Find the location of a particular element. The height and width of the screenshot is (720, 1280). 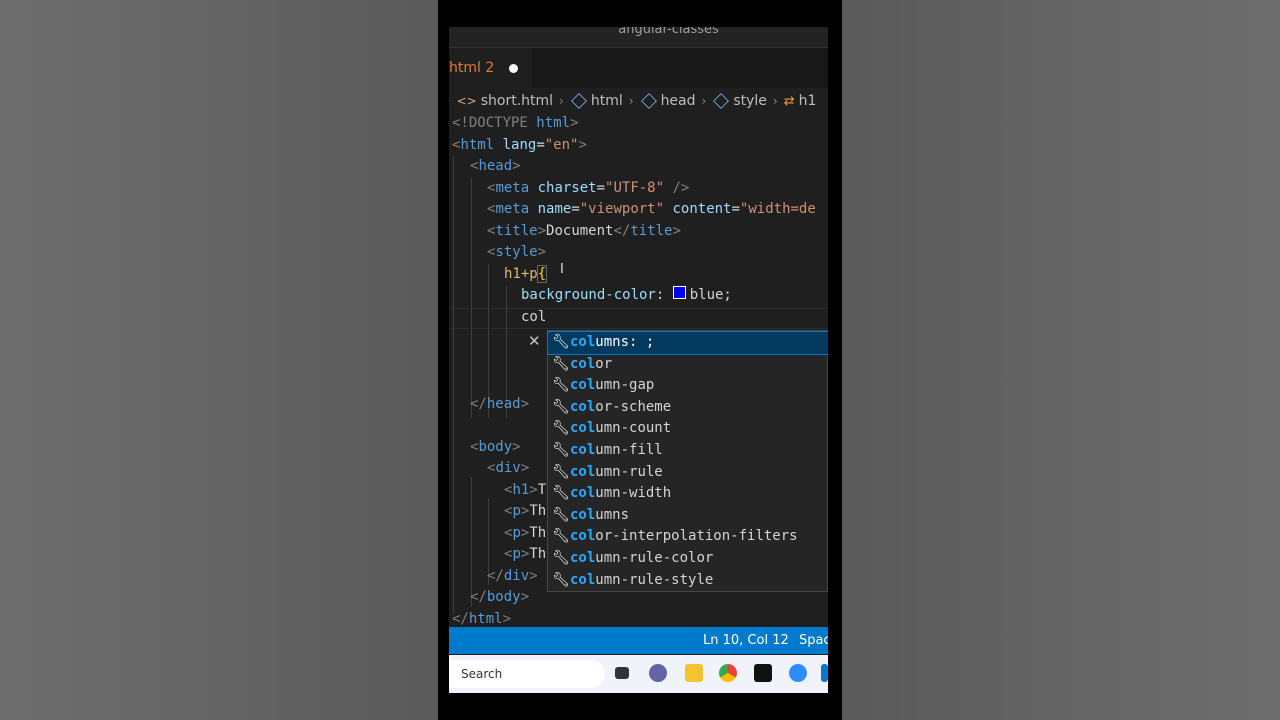

code-line: <h1>T is located at coordinates (525, 489).